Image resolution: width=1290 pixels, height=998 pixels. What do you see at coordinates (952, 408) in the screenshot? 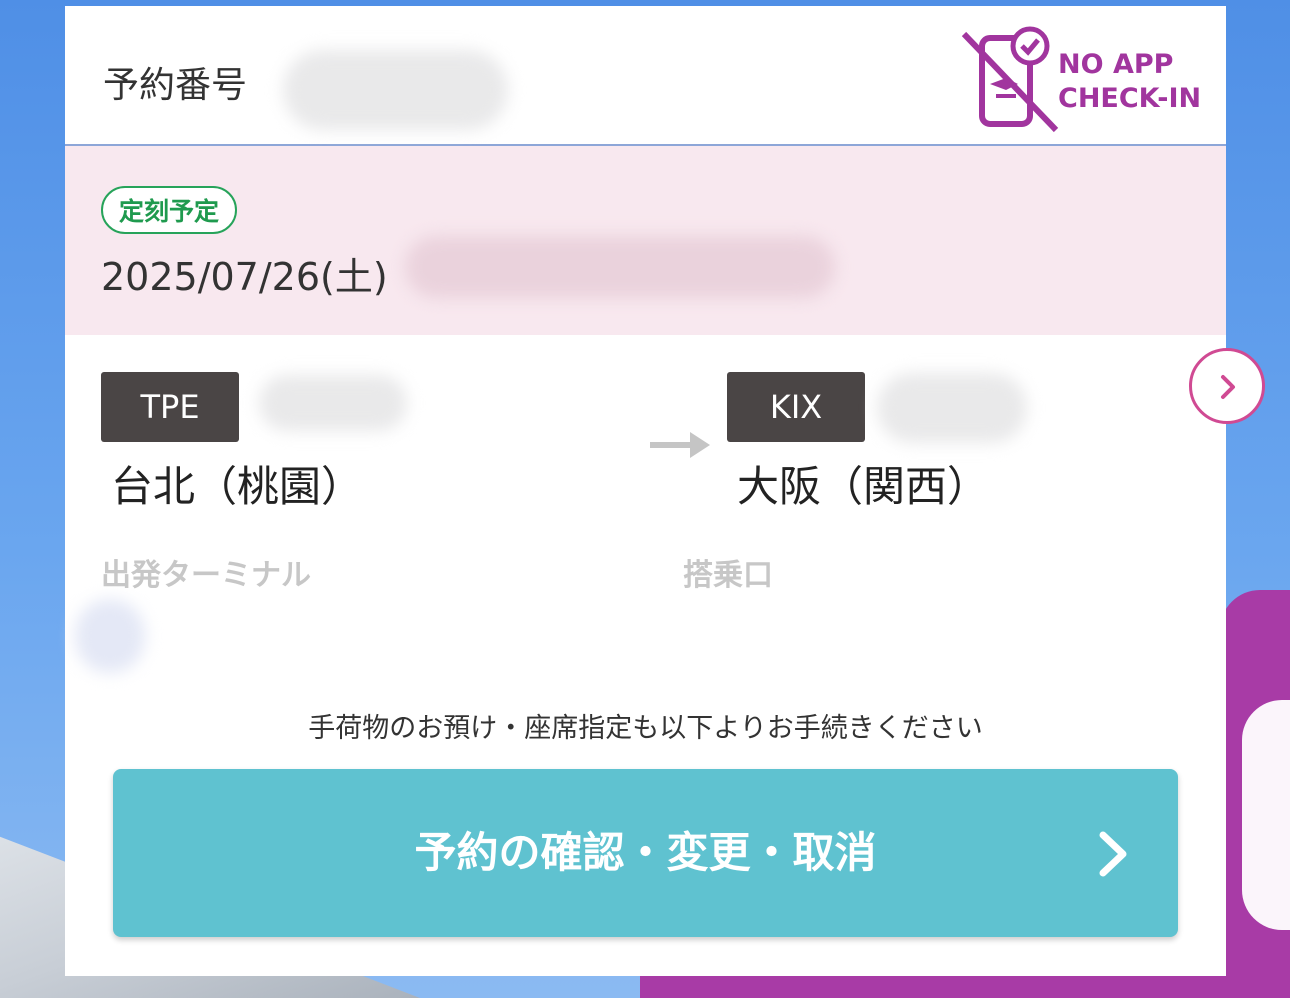
I see `redacted-destination-time` at bounding box center [952, 408].